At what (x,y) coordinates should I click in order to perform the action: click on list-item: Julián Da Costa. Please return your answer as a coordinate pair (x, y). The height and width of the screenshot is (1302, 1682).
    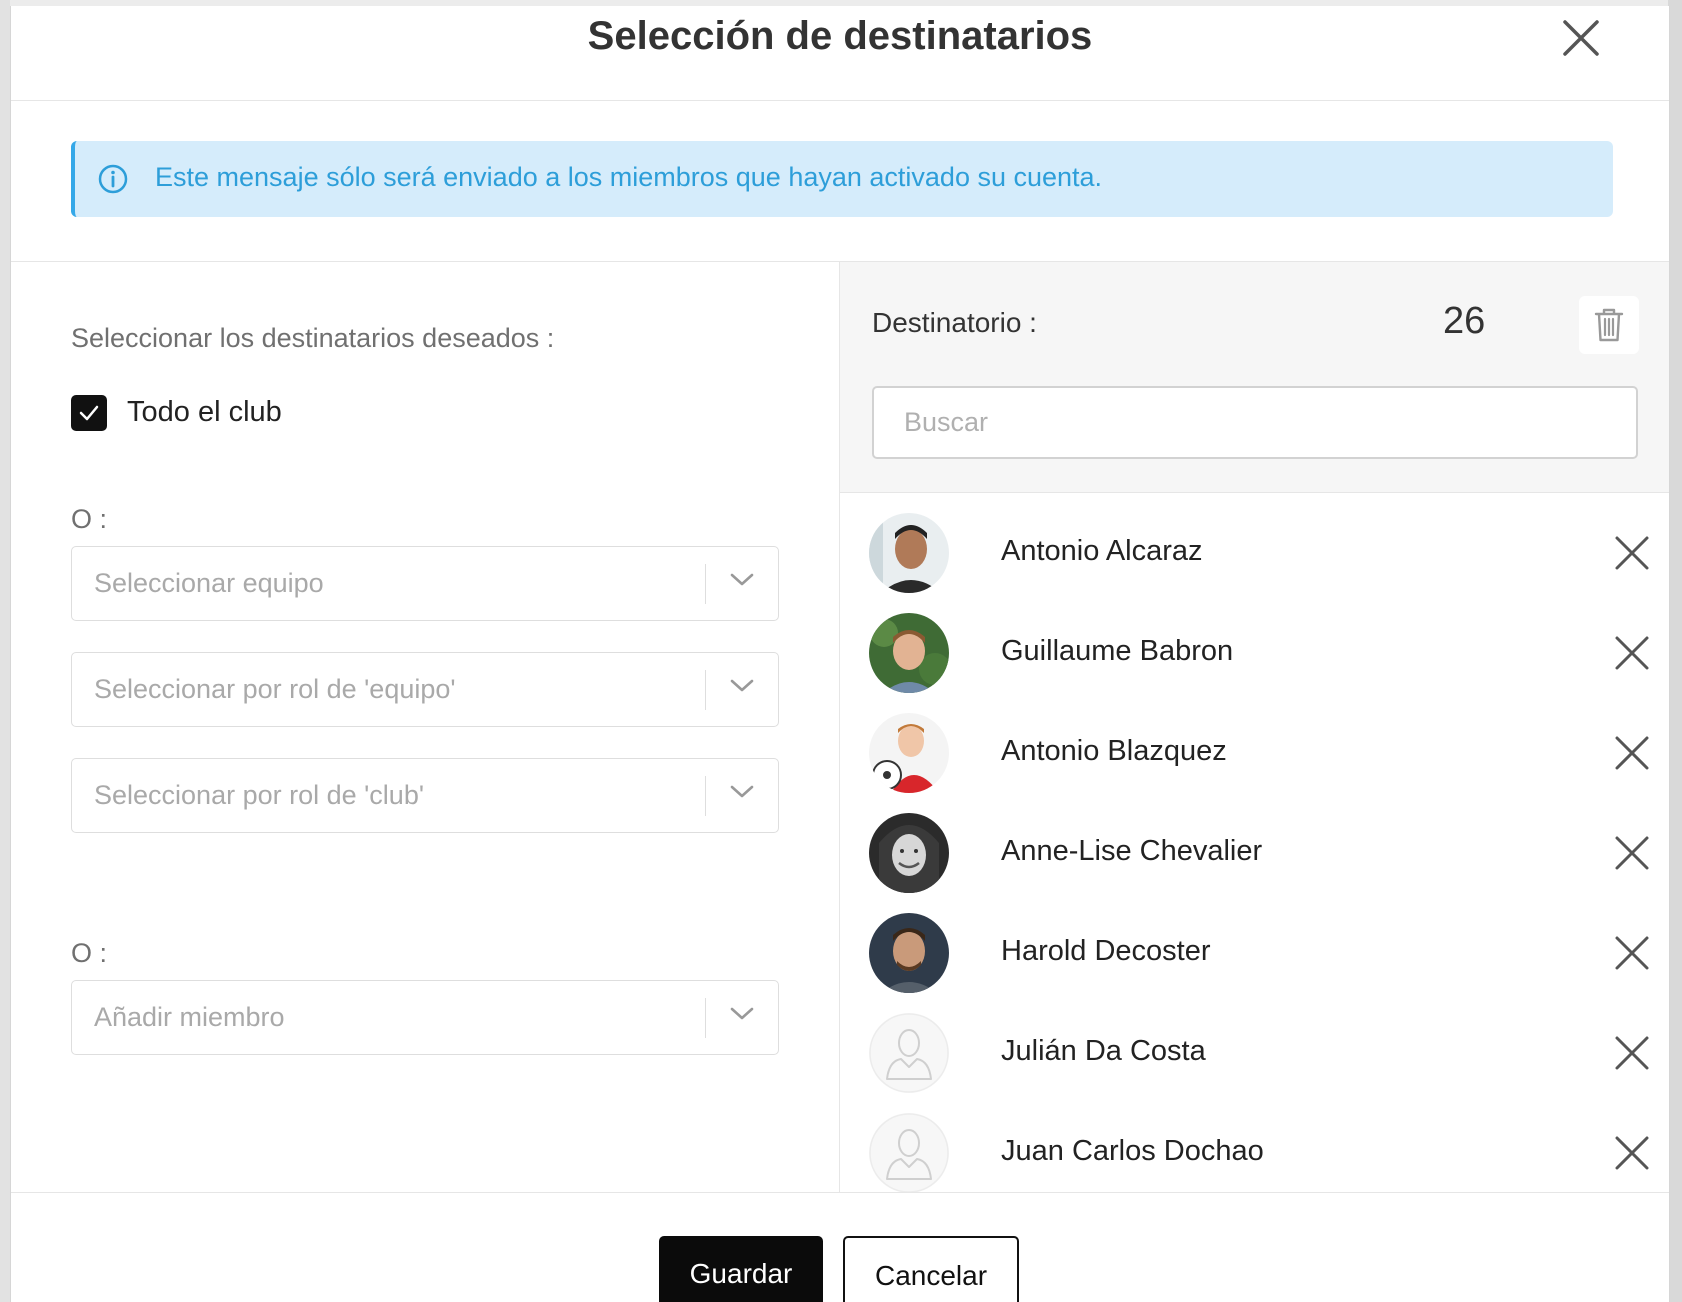
    Looking at the image, I should click on (1254, 1053).